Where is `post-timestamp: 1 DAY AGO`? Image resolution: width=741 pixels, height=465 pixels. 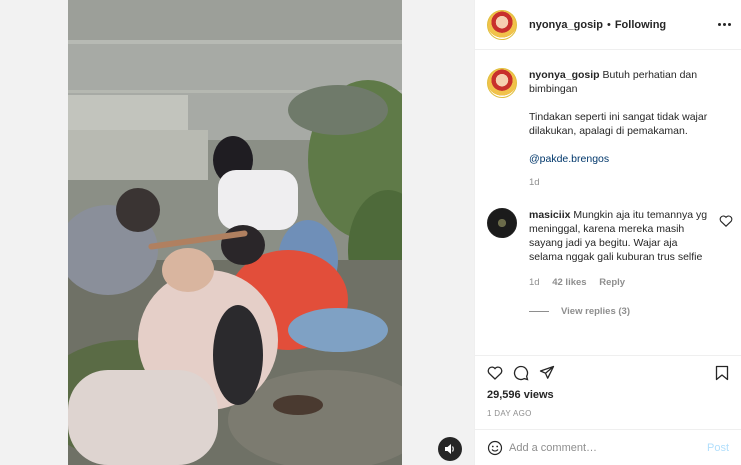
post-timestamp: 1 DAY AGO is located at coordinates (509, 413).